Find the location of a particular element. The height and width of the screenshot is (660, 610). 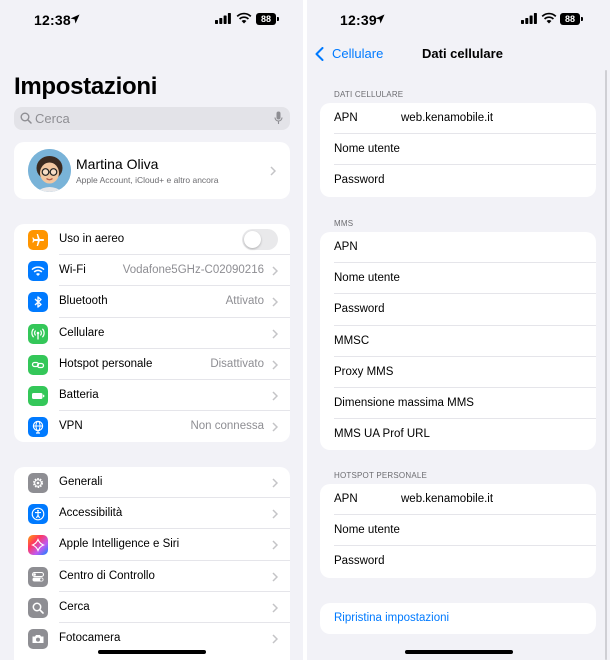

profile-subtitle: Apple Account, iCloud+ e altro ancora is located at coordinates (147, 180).